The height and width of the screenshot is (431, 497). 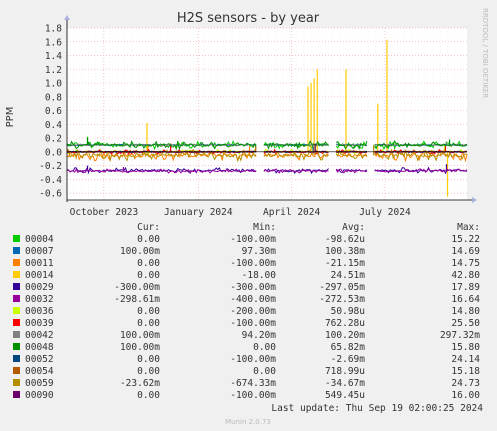 I want to click on legend-value: 42.80, so click(x=465, y=275).